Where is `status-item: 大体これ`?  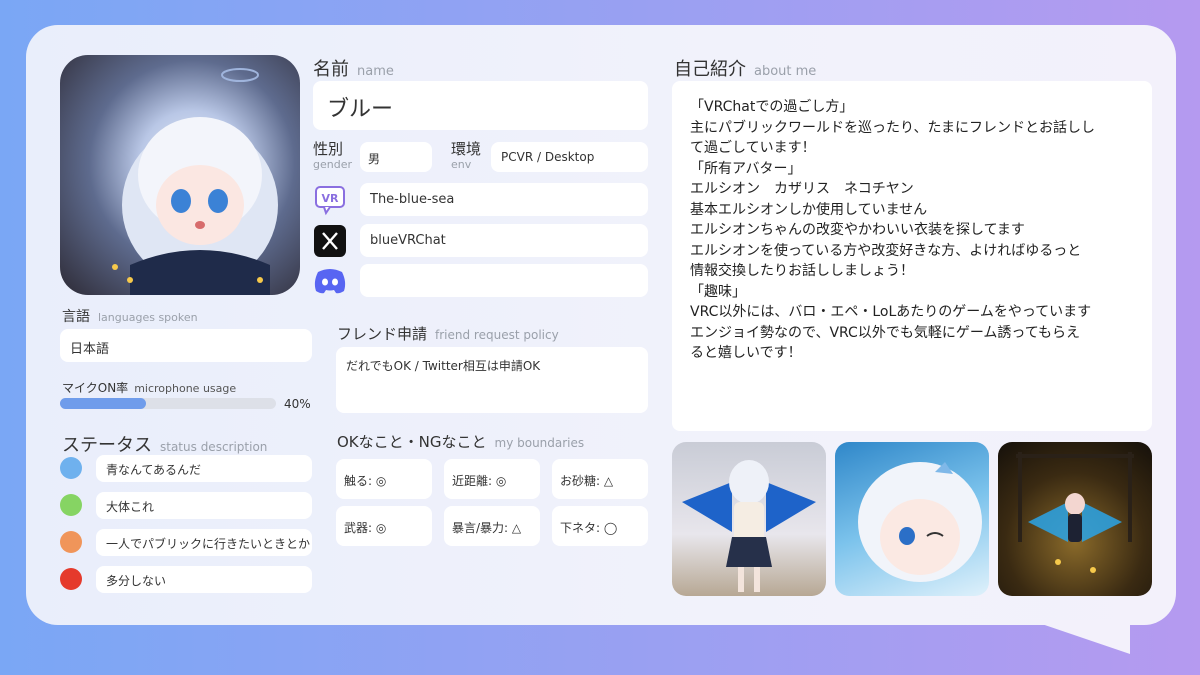 status-item: 大体これ is located at coordinates (204, 505).